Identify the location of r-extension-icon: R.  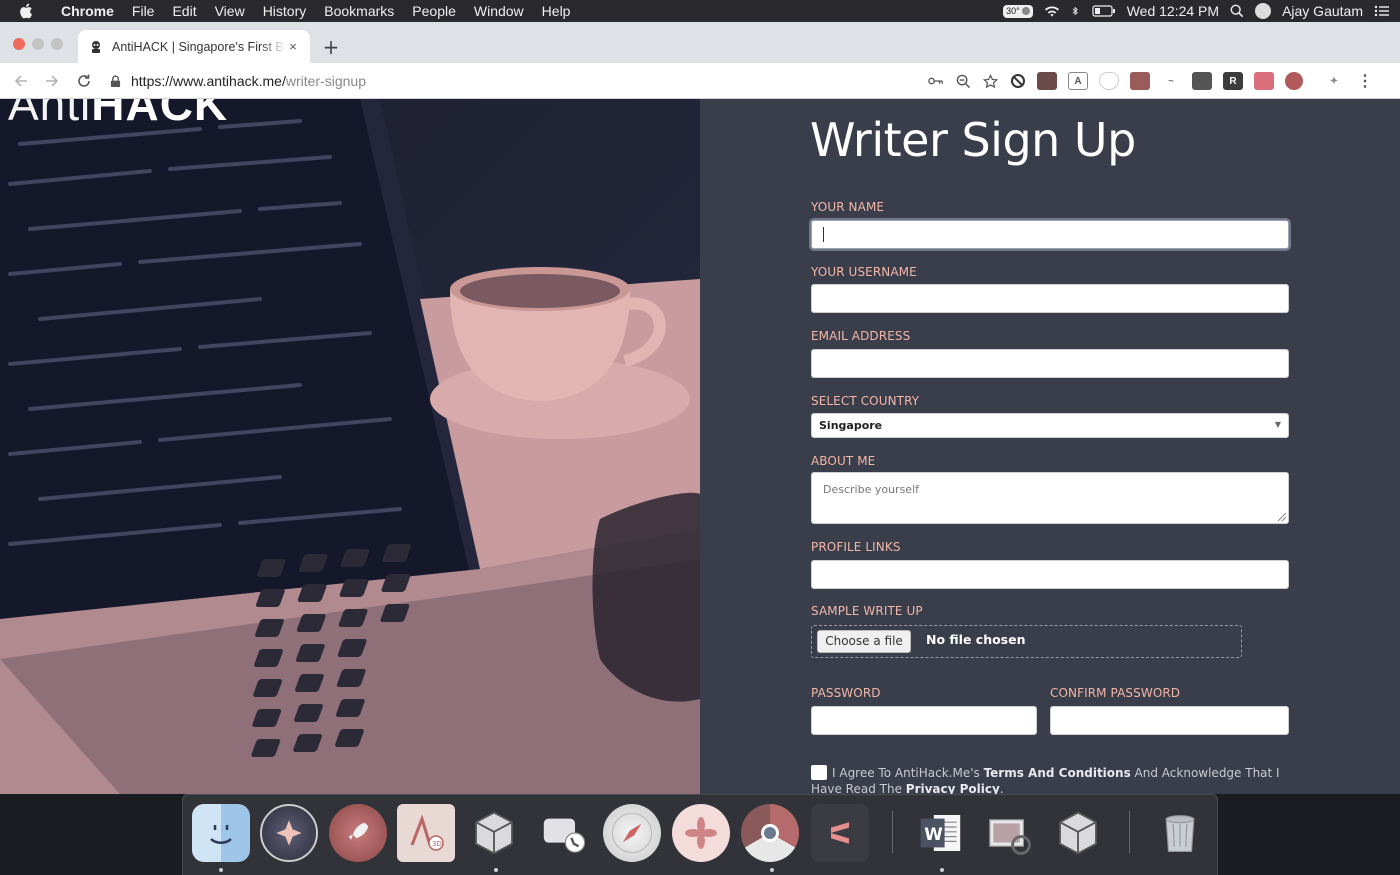
(1233, 81).